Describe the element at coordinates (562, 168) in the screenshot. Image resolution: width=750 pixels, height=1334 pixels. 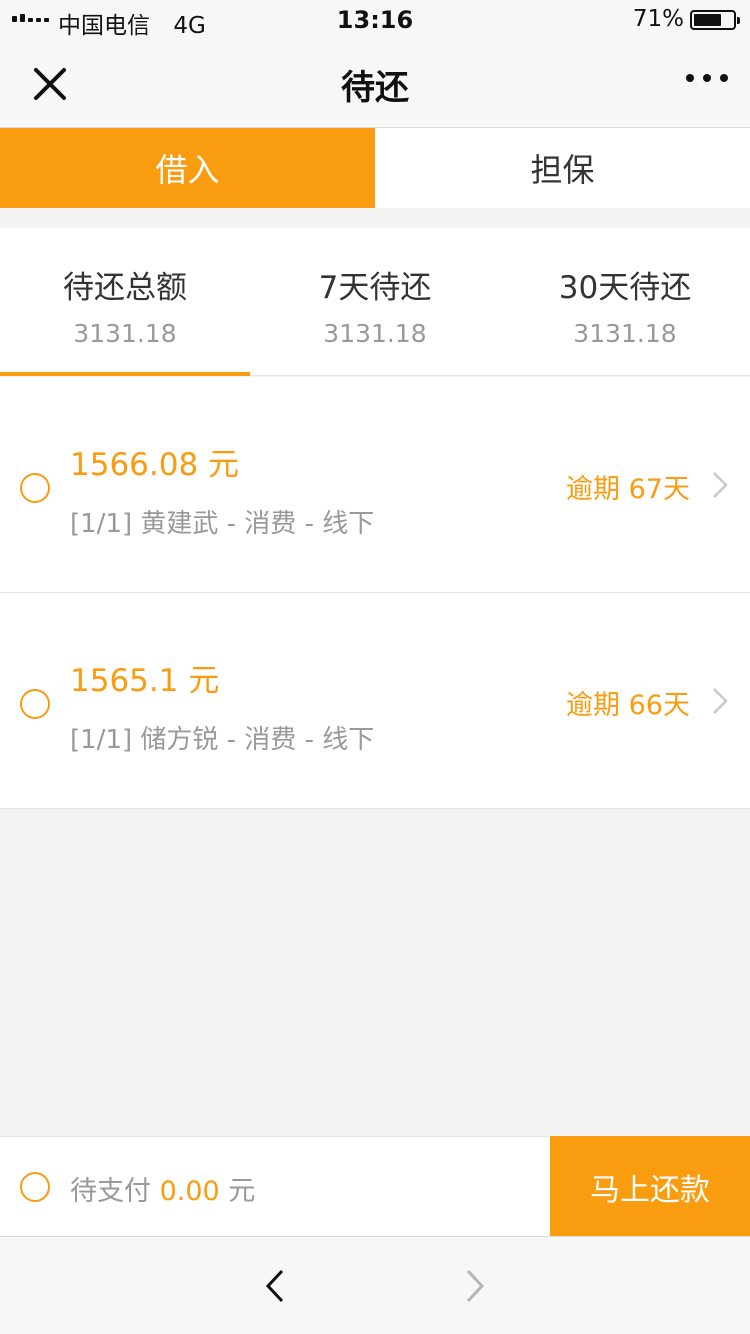
I see `tab-guarantee: 担保` at that location.